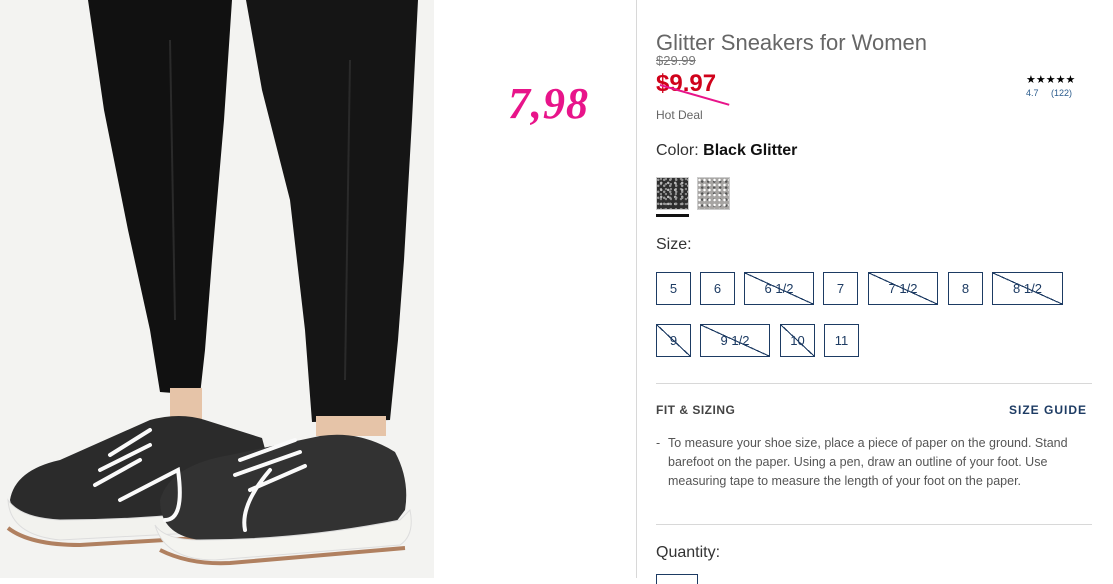  Describe the element at coordinates (1032, 93) in the screenshot. I see `rating-score: 4.7` at that location.